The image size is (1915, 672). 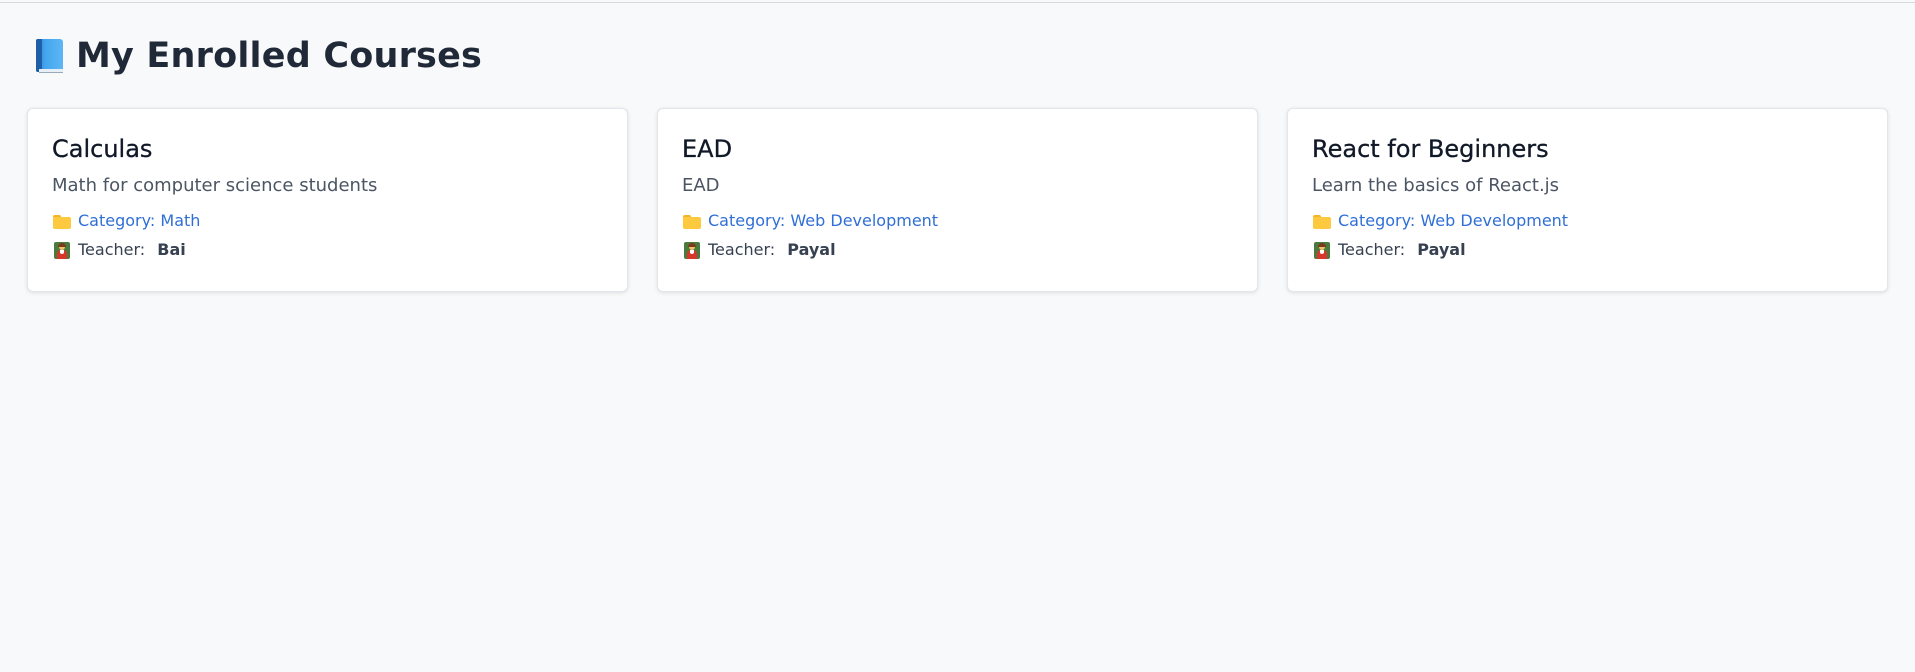 I want to click on page-title: My Enrolled Courses, so click(x=279, y=56).